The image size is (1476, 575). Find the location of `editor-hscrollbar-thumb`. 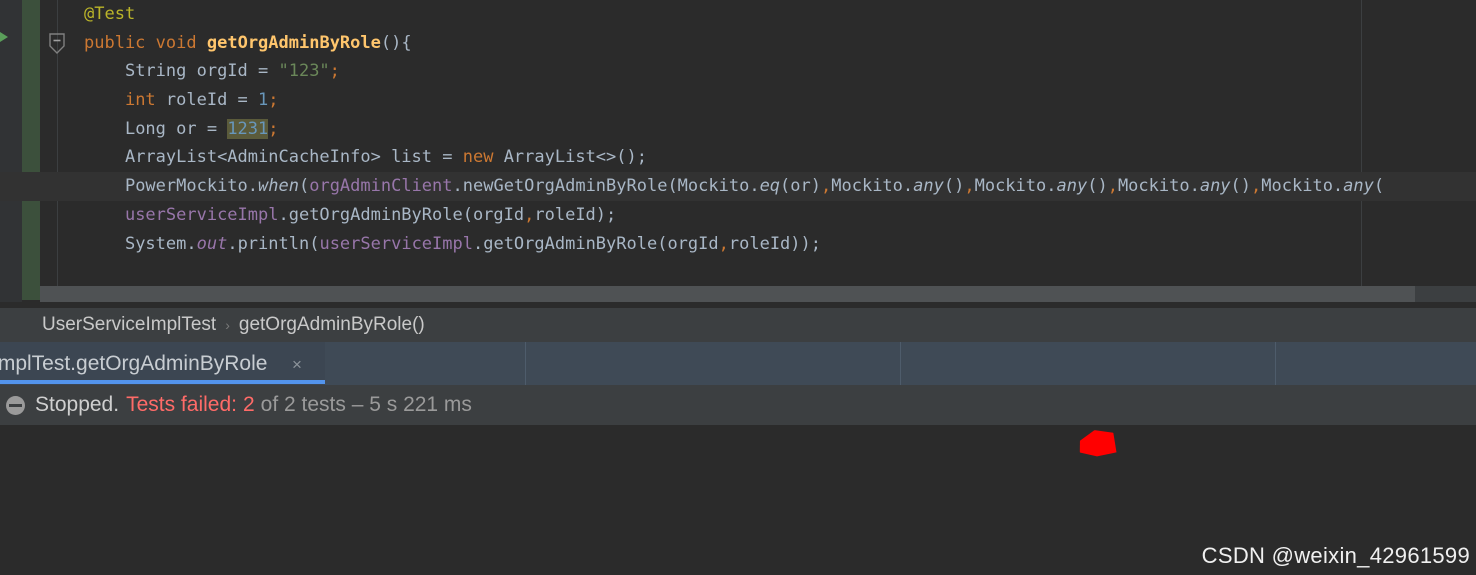

editor-hscrollbar-thumb is located at coordinates (727, 294).